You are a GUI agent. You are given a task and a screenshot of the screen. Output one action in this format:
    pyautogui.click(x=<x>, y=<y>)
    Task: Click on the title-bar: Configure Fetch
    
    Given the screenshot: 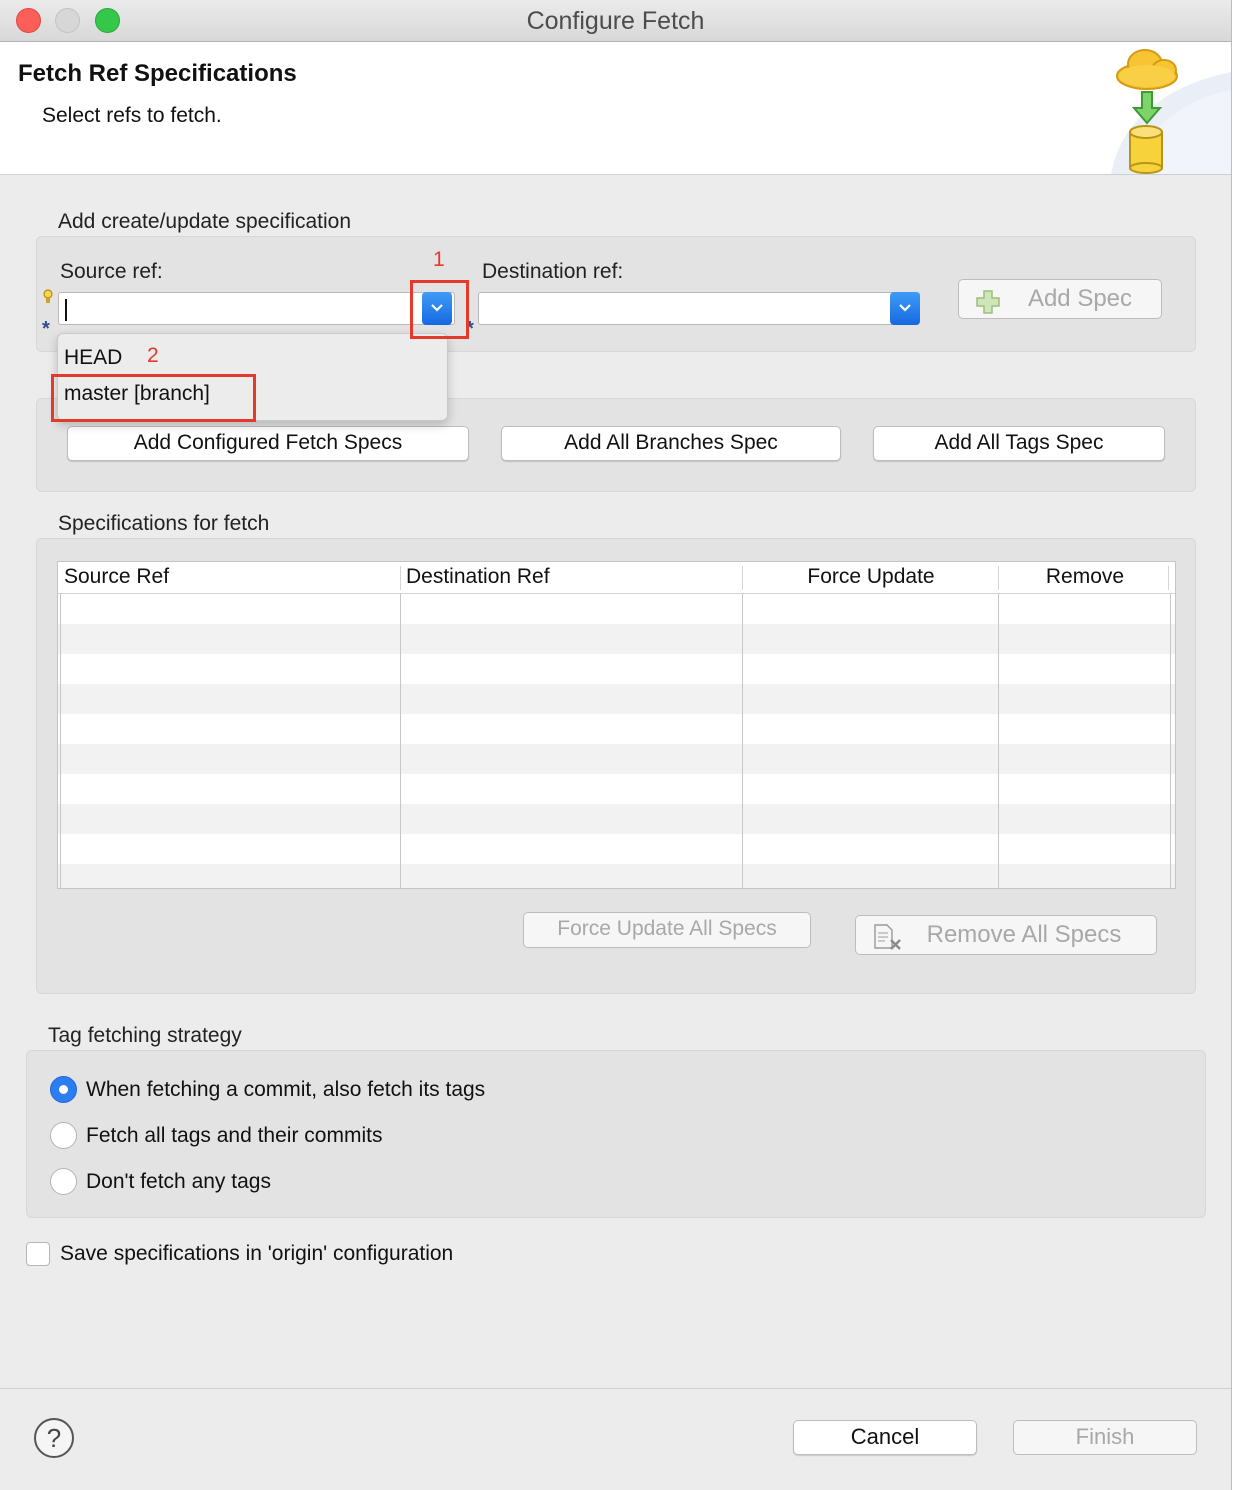 What is the action you would take?
    pyautogui.click(x=615, y=21)
    